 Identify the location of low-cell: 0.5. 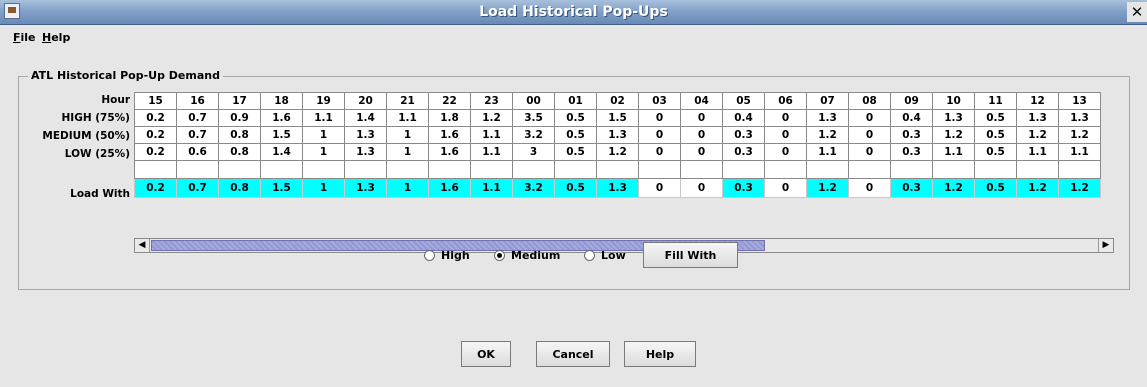
(575, 152).